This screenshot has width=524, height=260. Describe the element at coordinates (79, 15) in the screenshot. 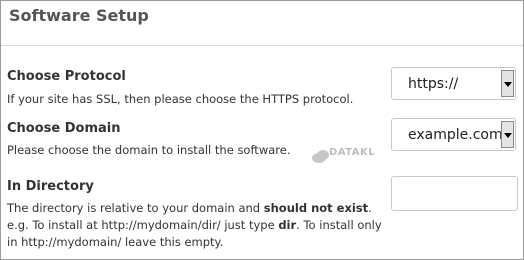

I see `panel-title: Software Setup` at that location.